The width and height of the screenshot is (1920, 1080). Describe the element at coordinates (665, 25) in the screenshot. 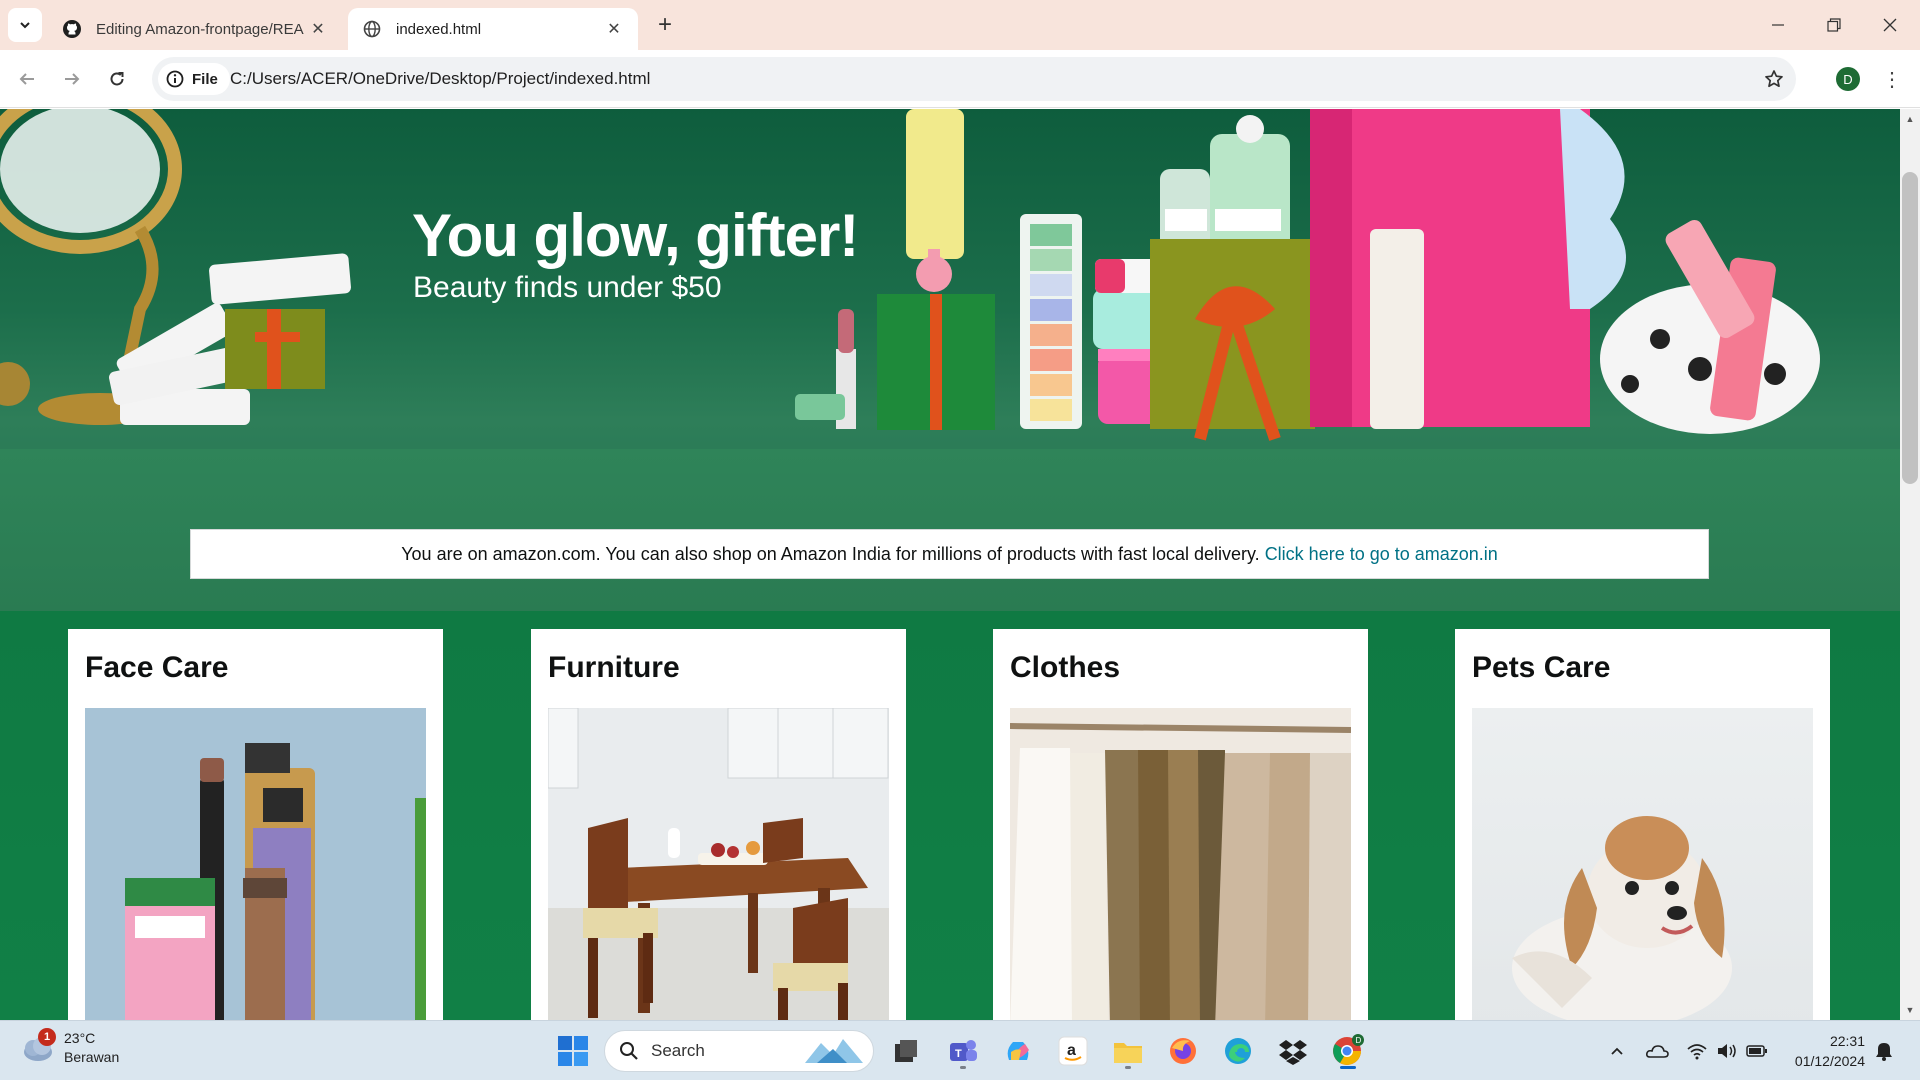

I see `new-tab-button: +` at that location.